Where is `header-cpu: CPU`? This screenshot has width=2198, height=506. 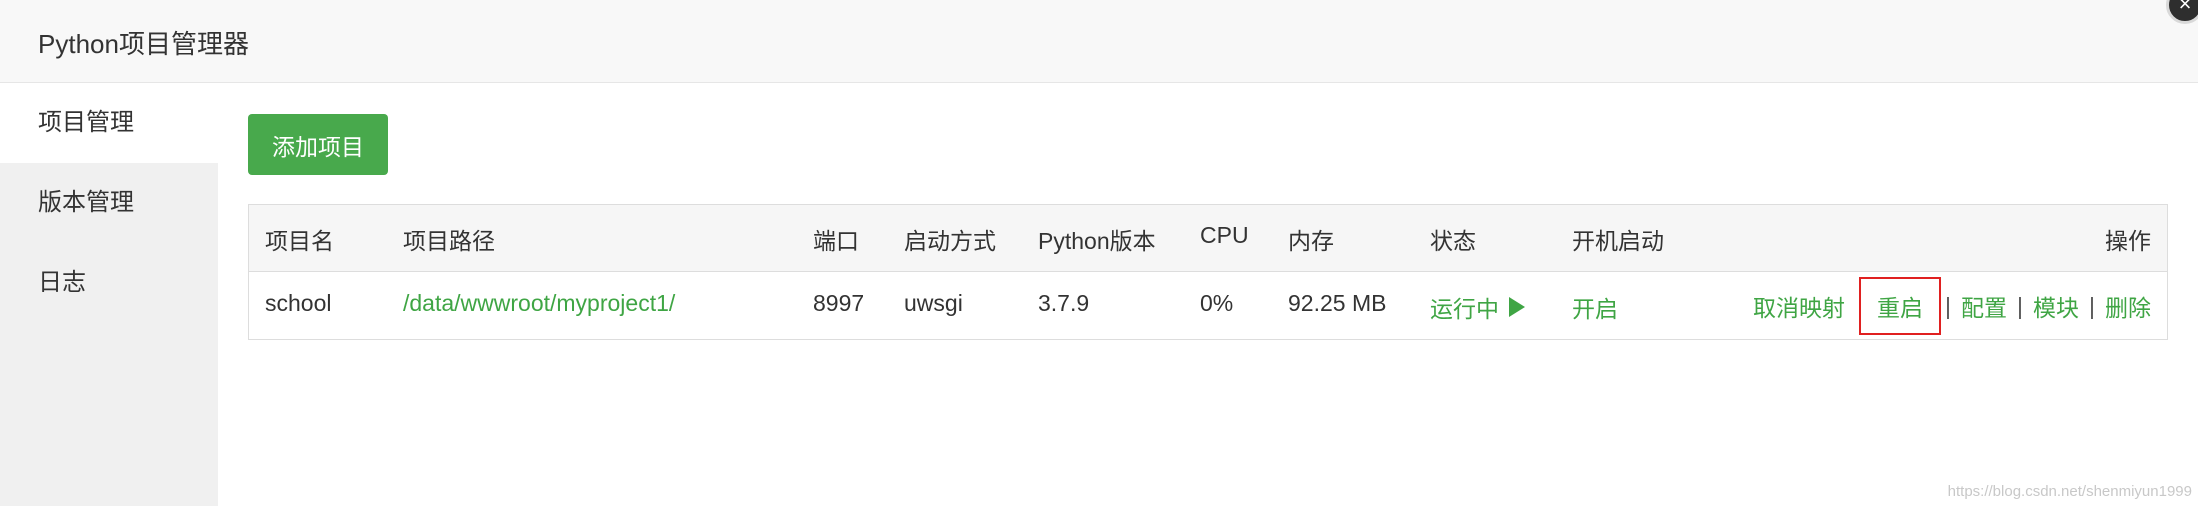
header-cpu: CPU is located at coordinates (1224, 235).